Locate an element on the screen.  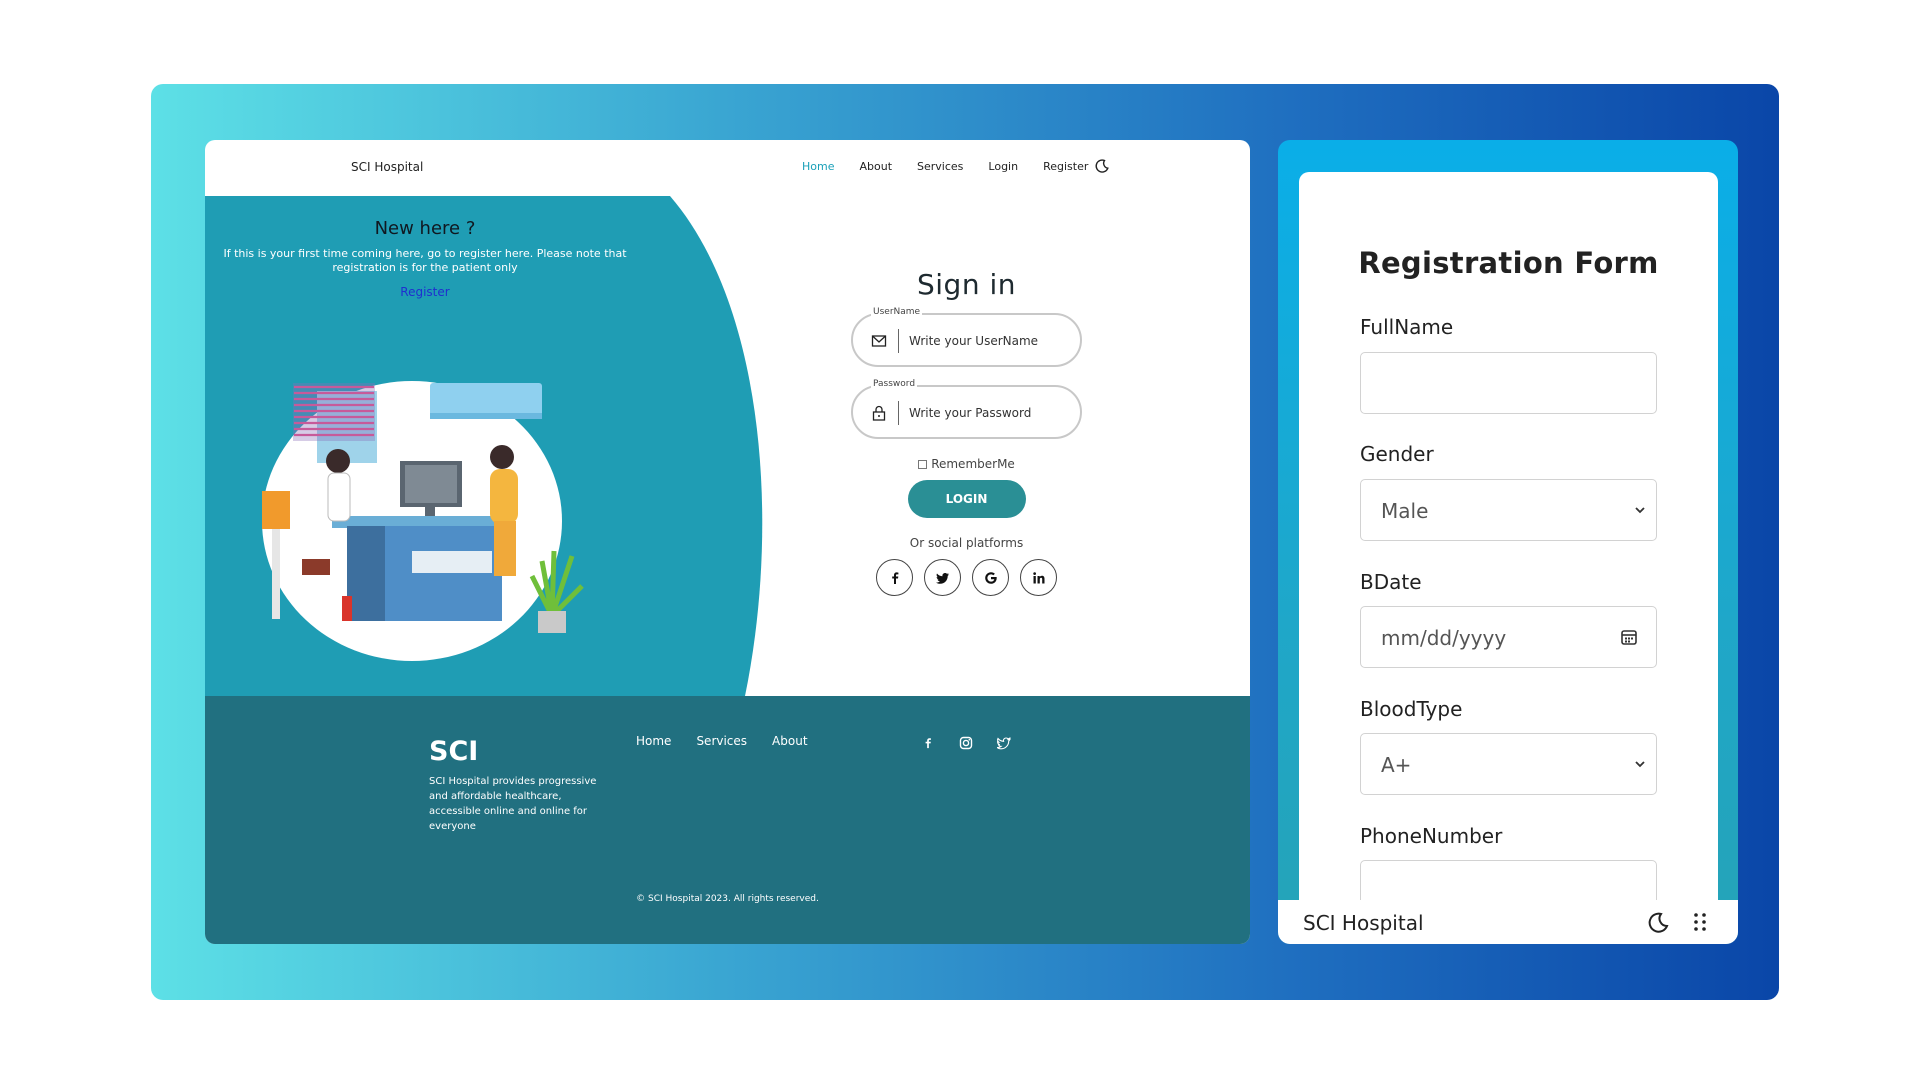
registration-title: Registration Form is located at coordinates (1508, 263).